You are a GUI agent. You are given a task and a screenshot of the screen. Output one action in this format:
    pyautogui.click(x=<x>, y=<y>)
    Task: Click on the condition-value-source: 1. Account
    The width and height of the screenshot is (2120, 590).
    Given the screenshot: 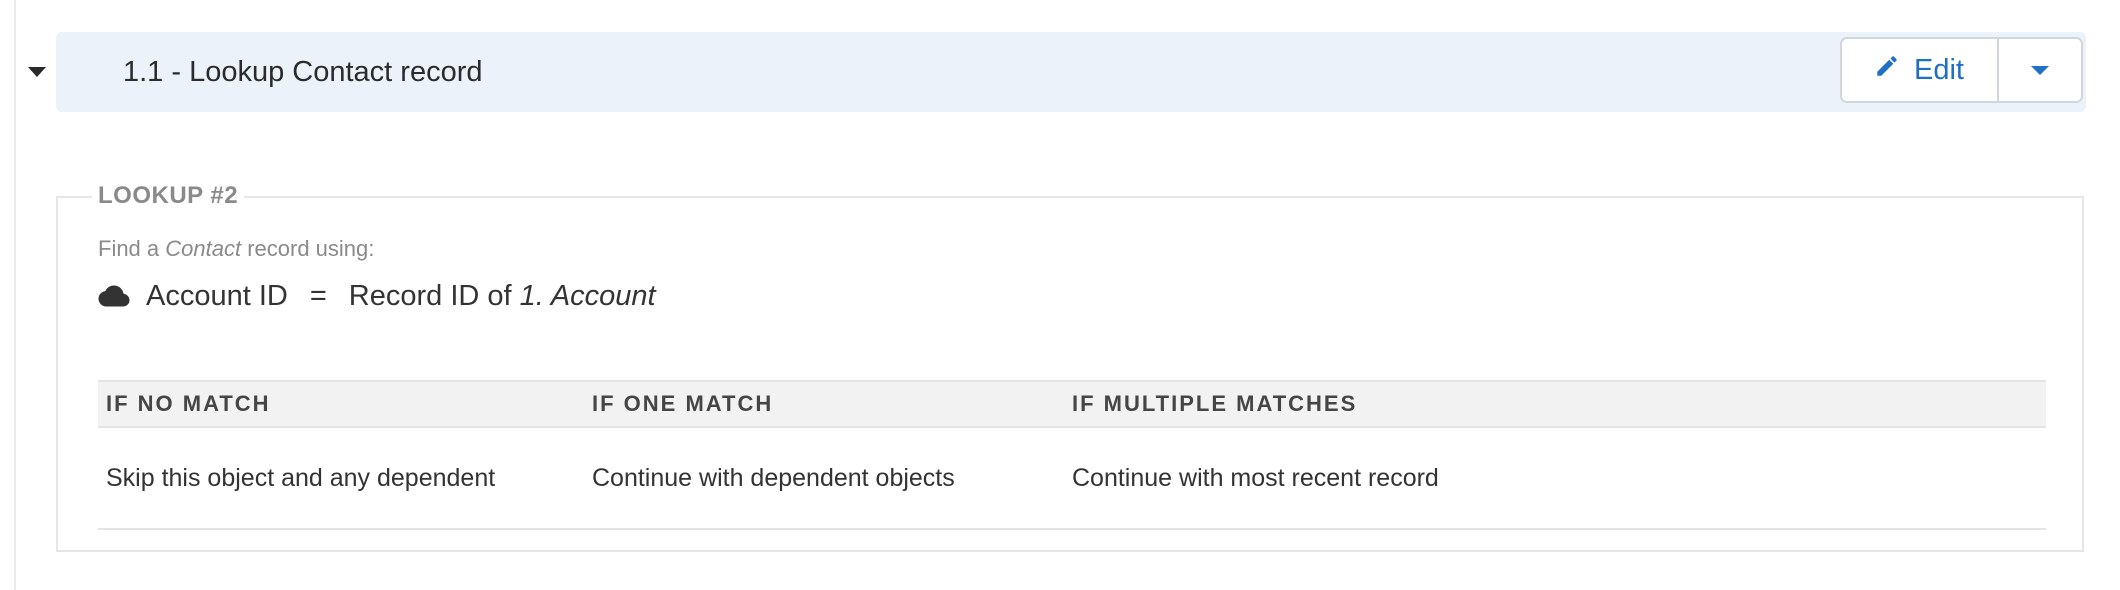 What is the action you would take?
    pyautogui.click(x=587, y=295)
    